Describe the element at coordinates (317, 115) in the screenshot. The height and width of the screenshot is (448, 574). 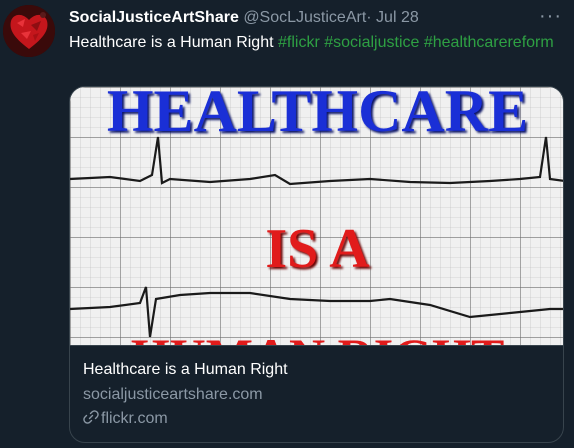
I see `image-text-healthcare: HEALTHCARE` at that location.